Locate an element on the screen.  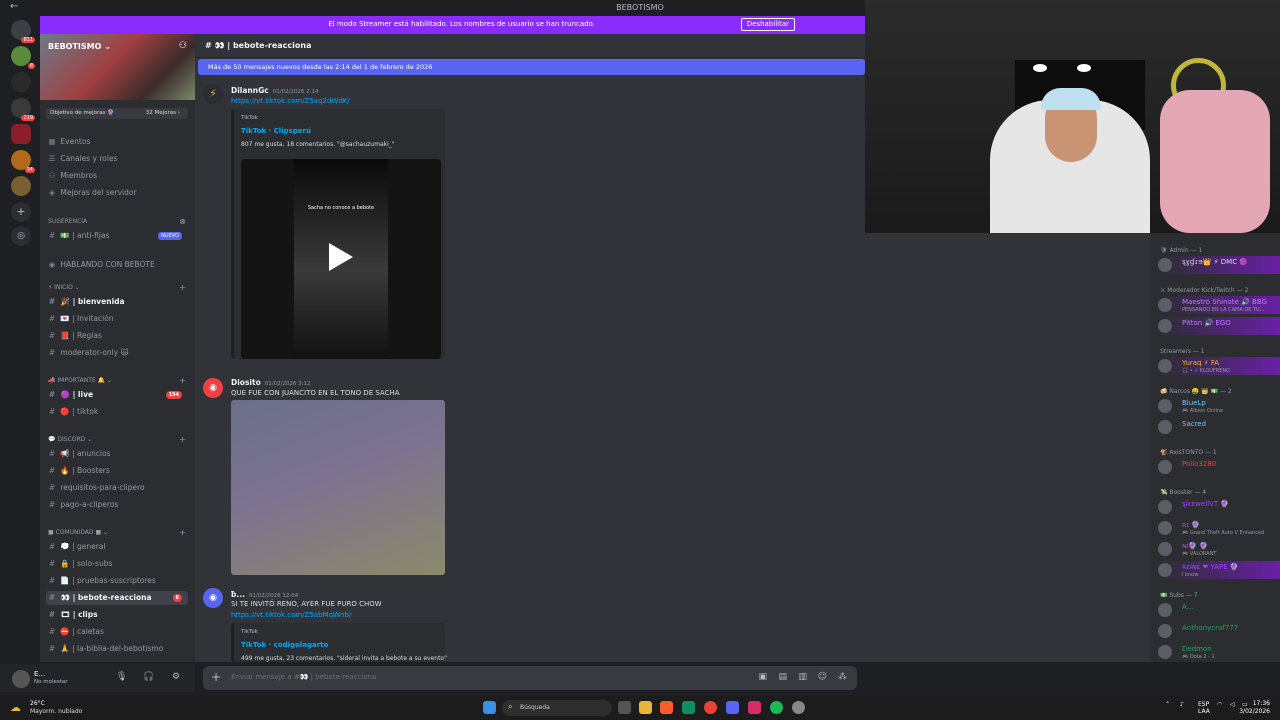
avatar: ⚡ is located at coordinates (213, 94).